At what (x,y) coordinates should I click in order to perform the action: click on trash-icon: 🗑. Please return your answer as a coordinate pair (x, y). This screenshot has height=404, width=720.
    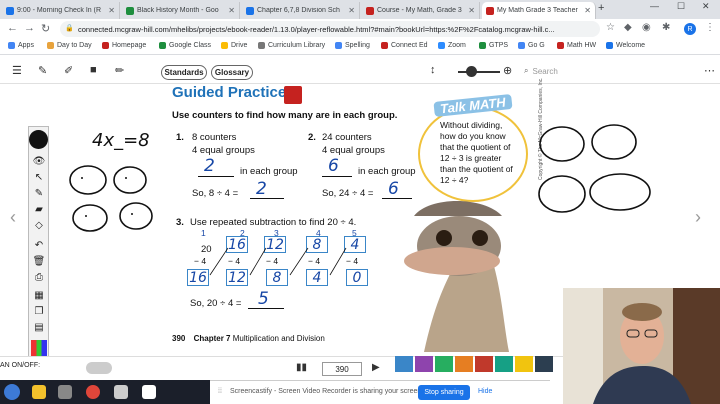
    Looking at the image, I should click on (39, 261).